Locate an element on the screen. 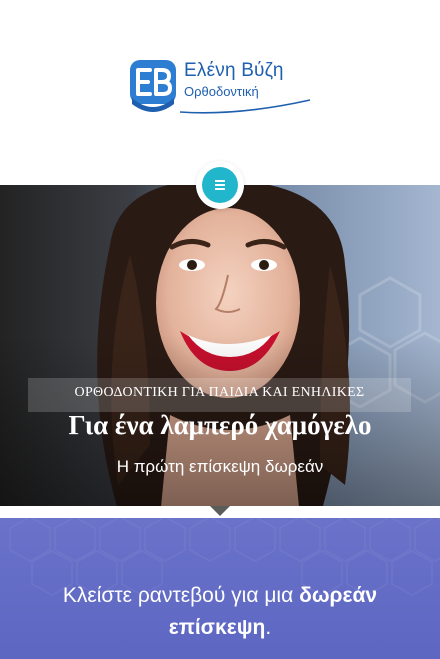  logo-swoosh-icon is located at coordinates (245, 106).